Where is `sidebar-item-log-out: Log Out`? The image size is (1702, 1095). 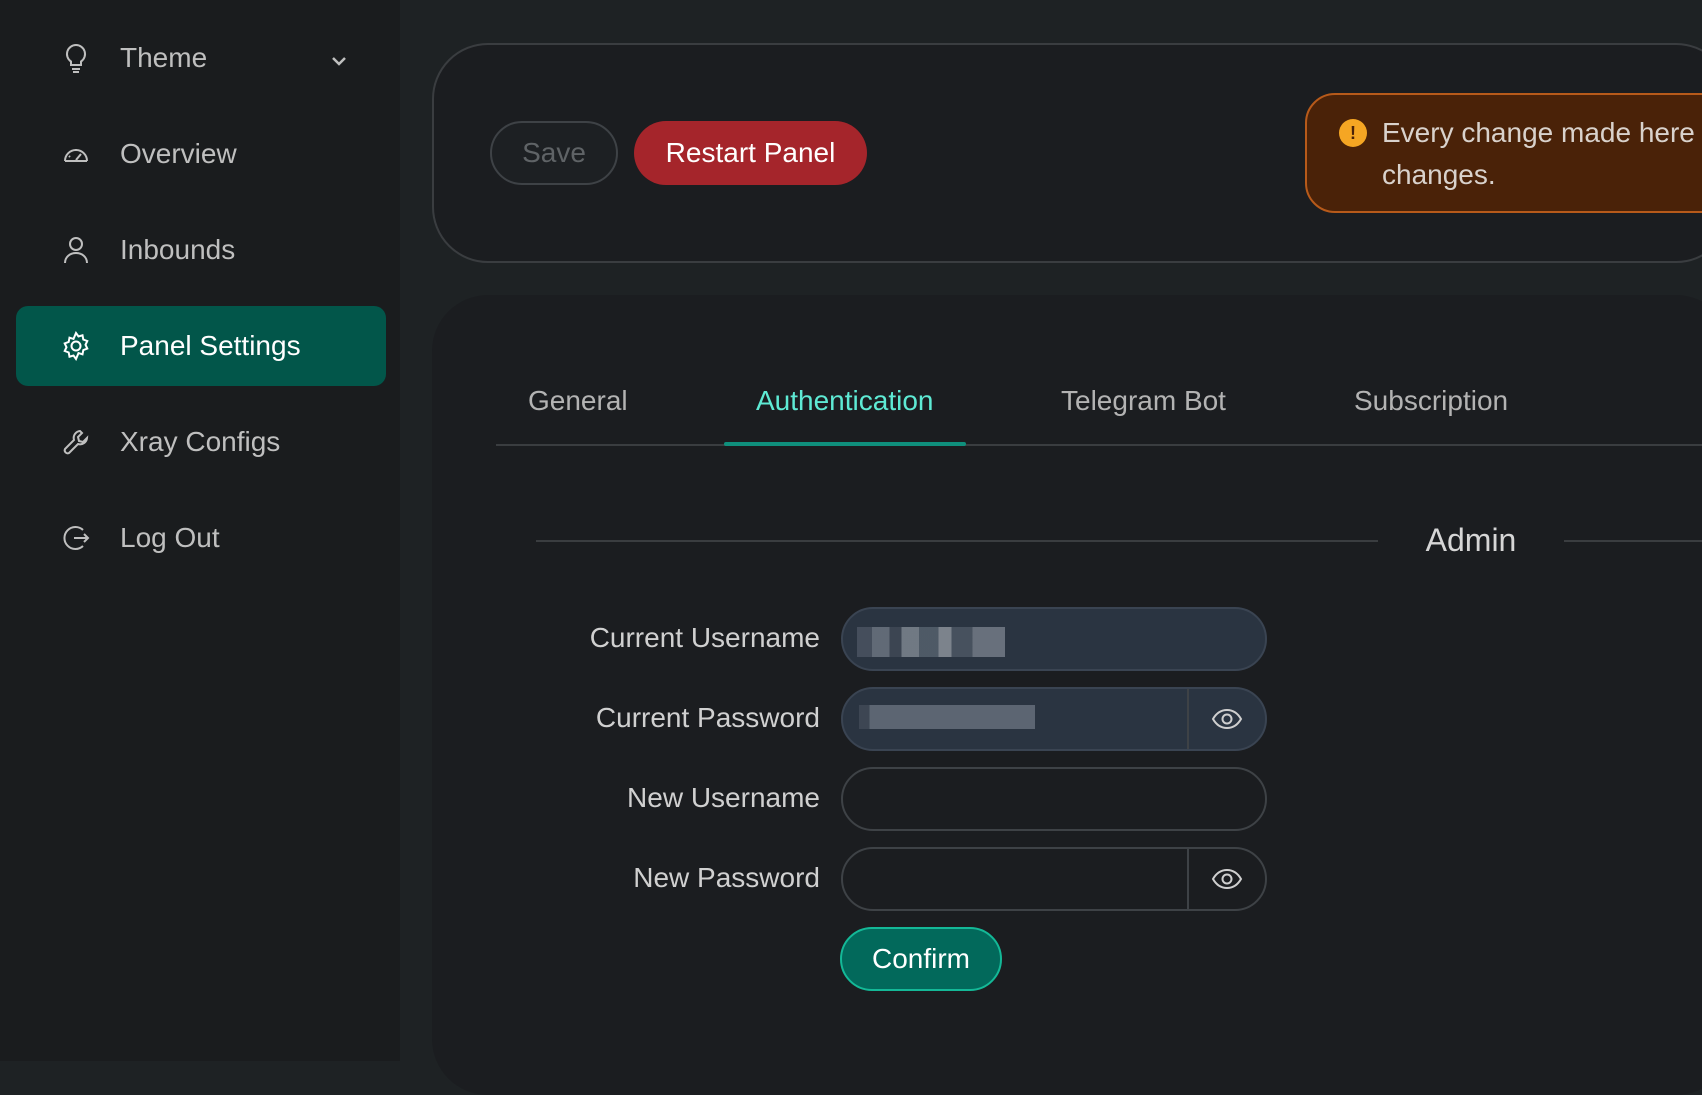 sidebar-item-log-out: Log Out is located at coordinates (201, 538).